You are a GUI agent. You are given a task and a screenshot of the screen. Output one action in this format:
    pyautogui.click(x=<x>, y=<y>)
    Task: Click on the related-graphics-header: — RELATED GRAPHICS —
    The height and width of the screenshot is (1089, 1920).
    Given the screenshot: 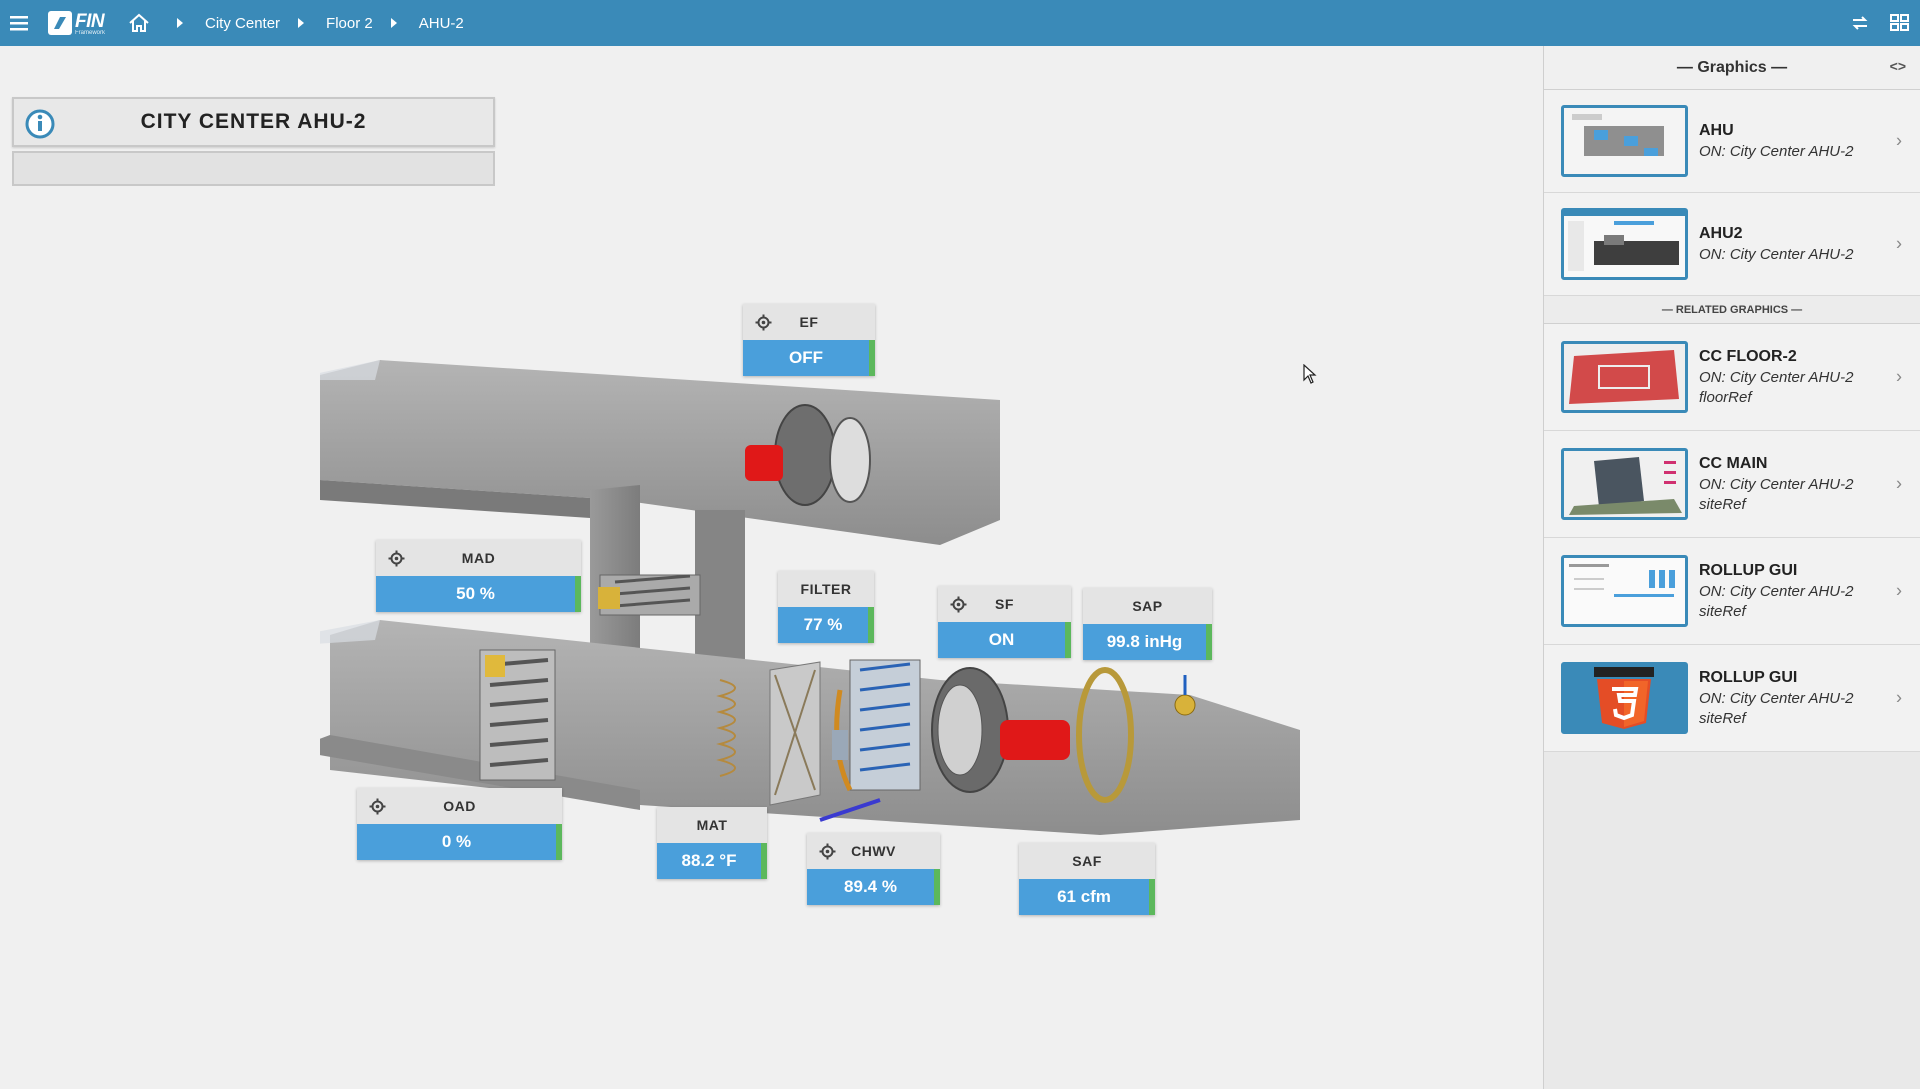 What is the action you would take?
    pyautogui.click(x=1732, y=310)
    